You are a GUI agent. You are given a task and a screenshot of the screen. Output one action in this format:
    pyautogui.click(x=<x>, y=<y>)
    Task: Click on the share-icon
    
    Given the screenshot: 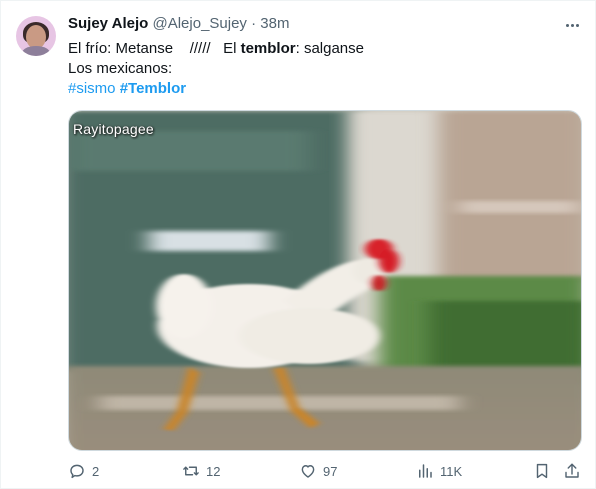 What is the action you would take?
    pyautogui.click(x=572, y=470)
    